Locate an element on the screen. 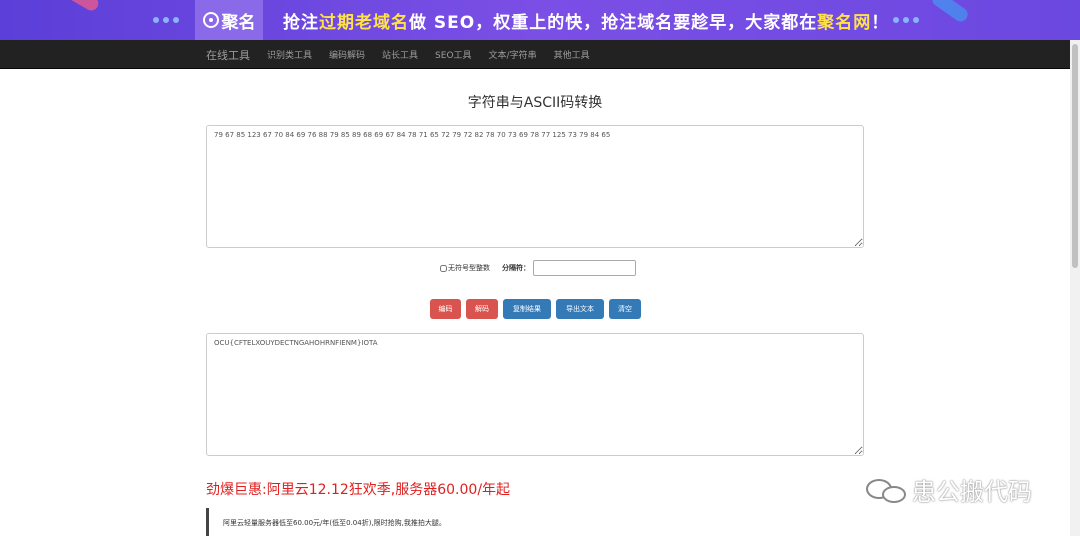 Image resolution: width=1080 pixels, height=536 pixels. promo-title: 劲爆巨惠:阿里云12.12狂欢季,服务器60.00/年起 is located at coordinates (358, 489).